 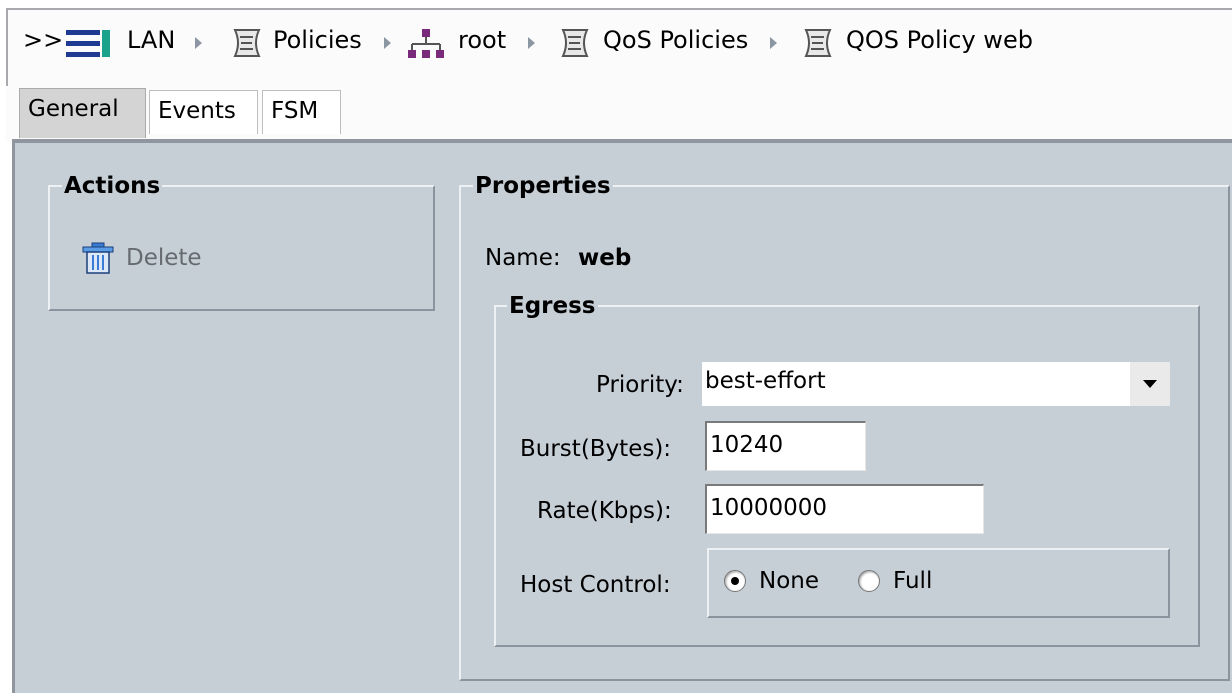 I want to click on rate-label: Rate(Kbps):, so click(x=604, y=511).